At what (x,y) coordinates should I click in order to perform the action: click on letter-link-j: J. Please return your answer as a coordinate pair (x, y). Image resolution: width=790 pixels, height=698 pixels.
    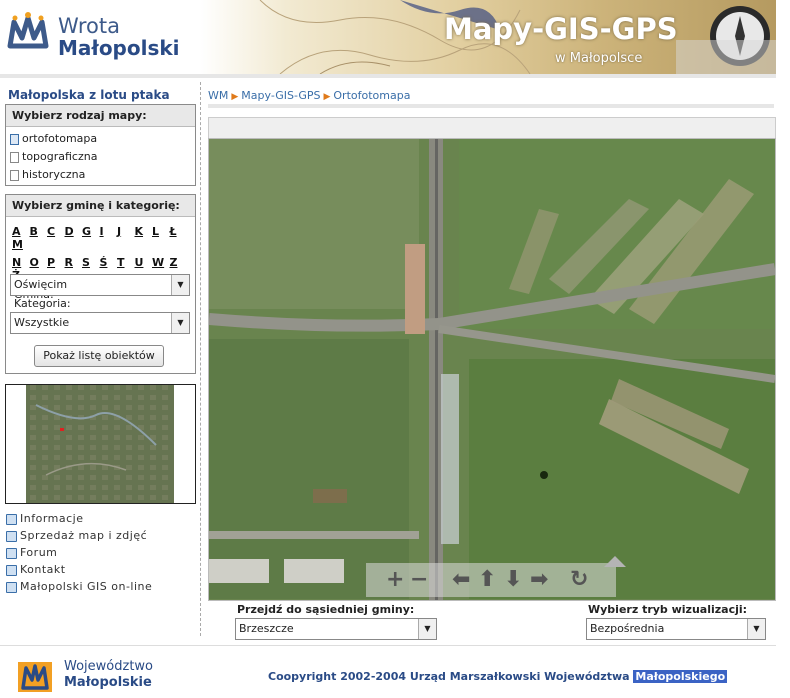
    Looking at the image, I should click on (126, 231).